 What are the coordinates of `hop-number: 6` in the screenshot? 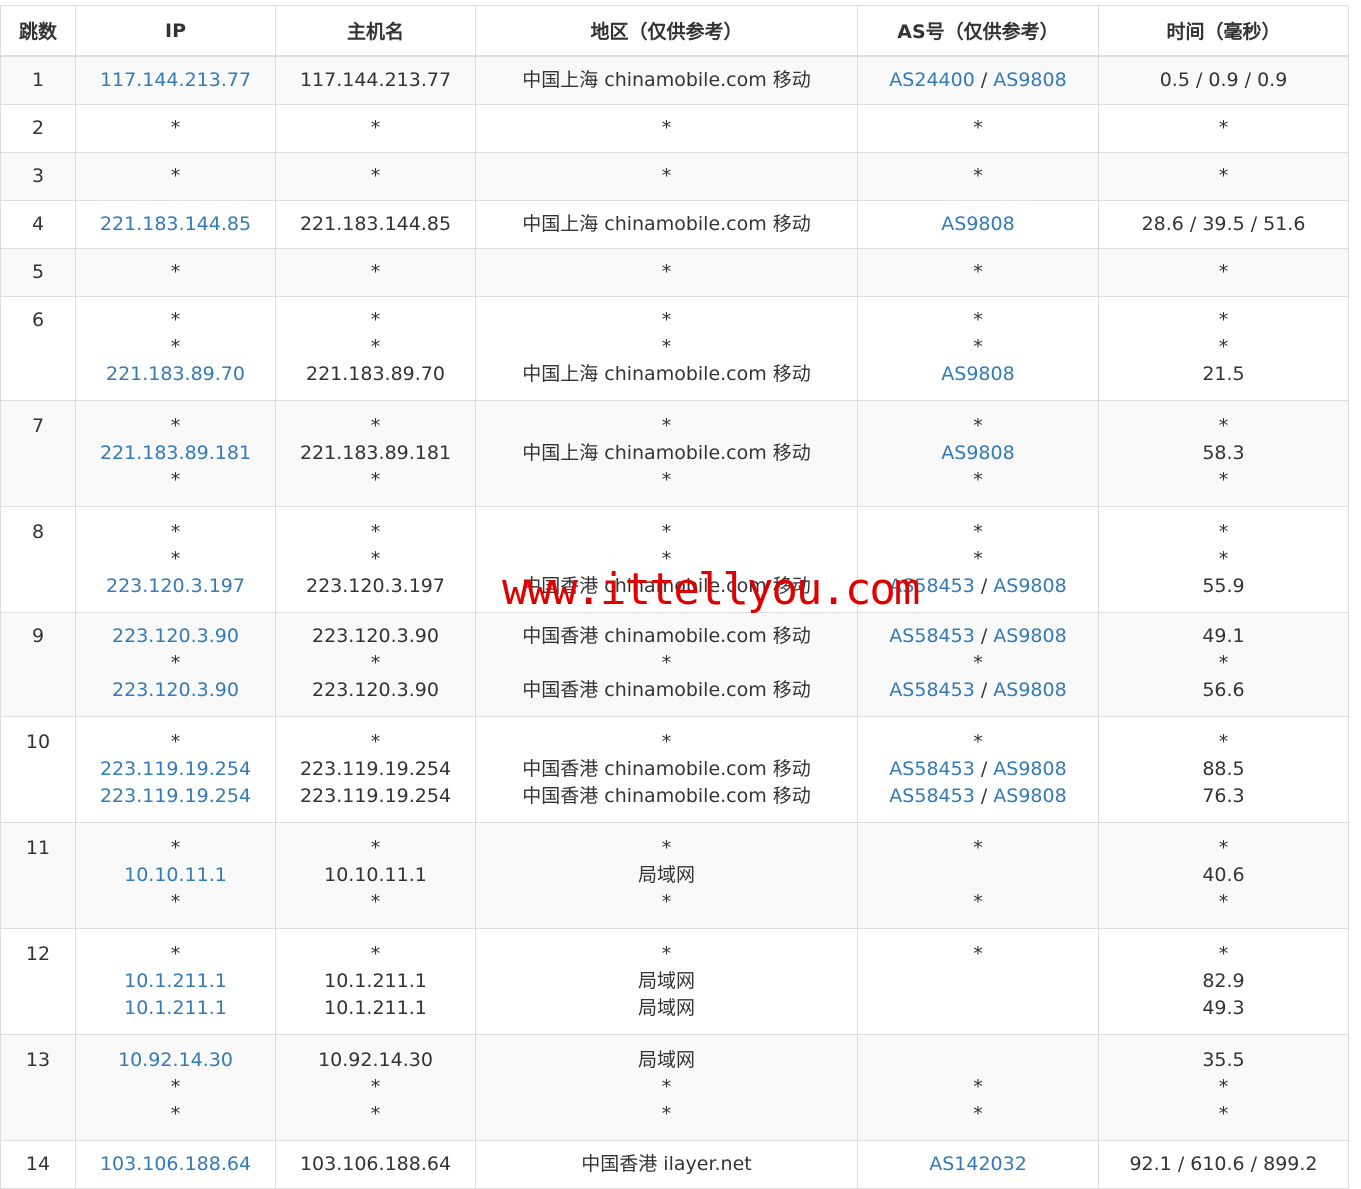 It's located at (38, 320).